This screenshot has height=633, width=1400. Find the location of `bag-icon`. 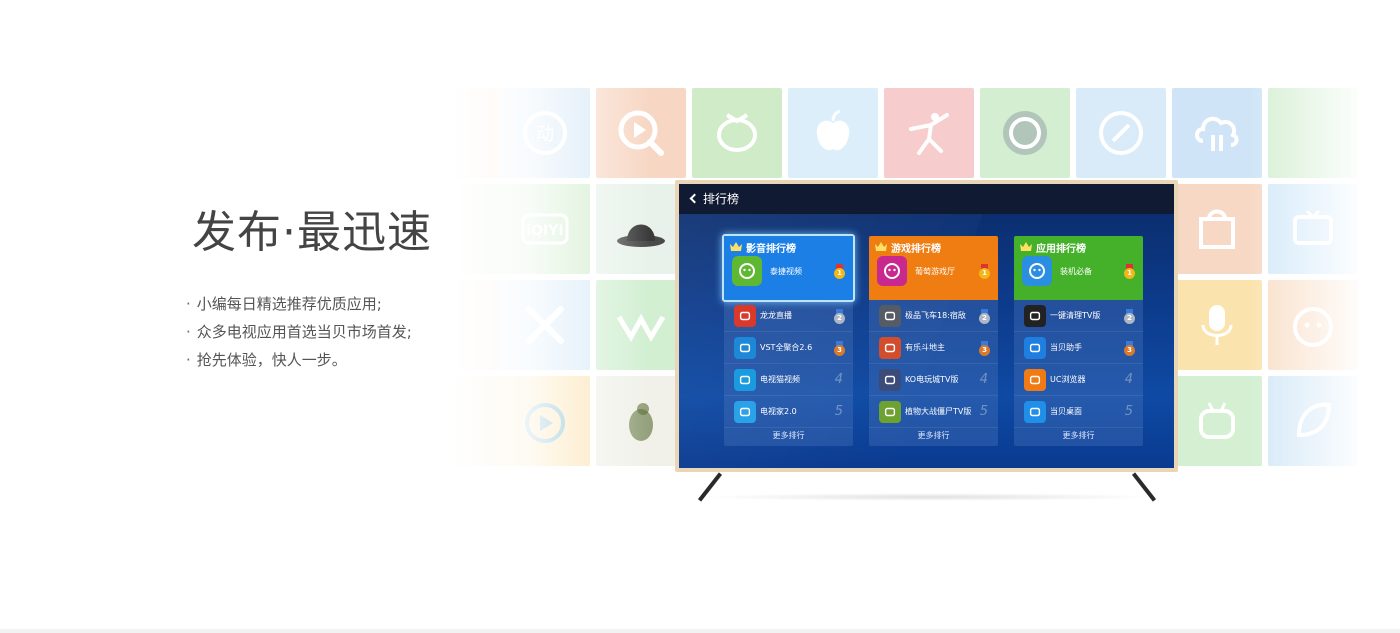

bag-icon is located at coordinates (1217, 229).